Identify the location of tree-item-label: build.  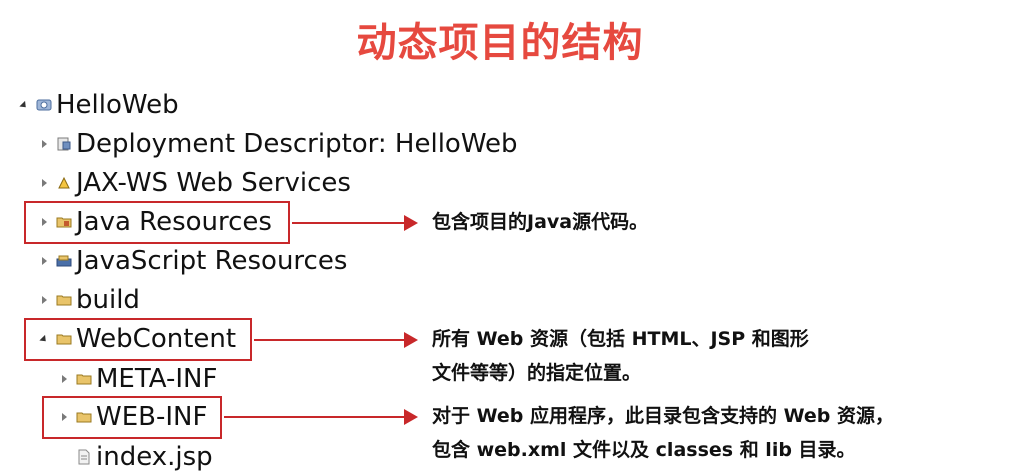
(108, 300).